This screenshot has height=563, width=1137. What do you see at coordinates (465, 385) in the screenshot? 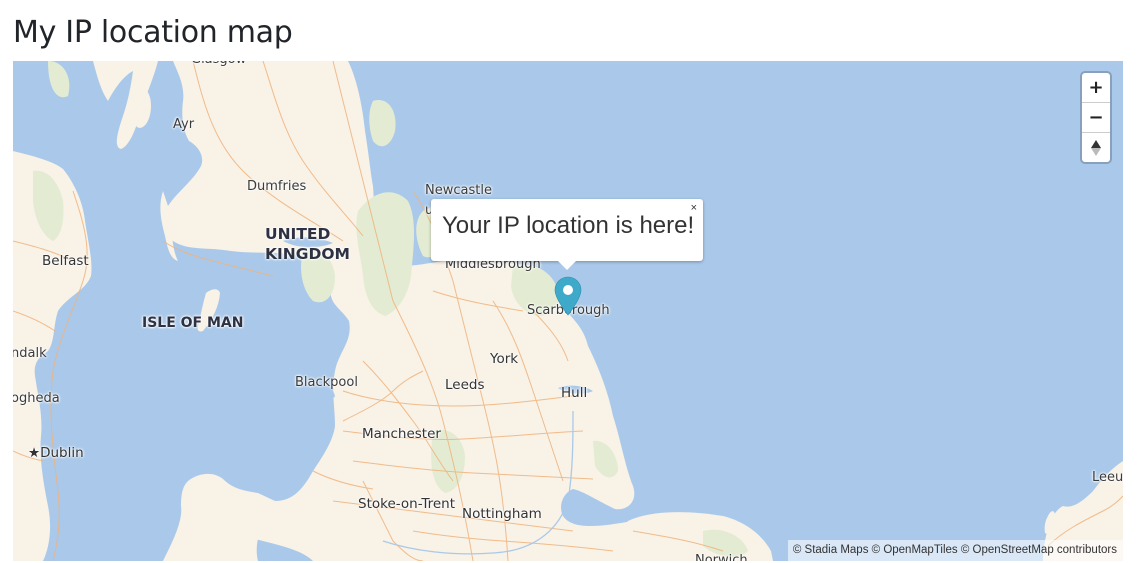
I see `label-leeds: Leeds` at bounding box center [465, 385].